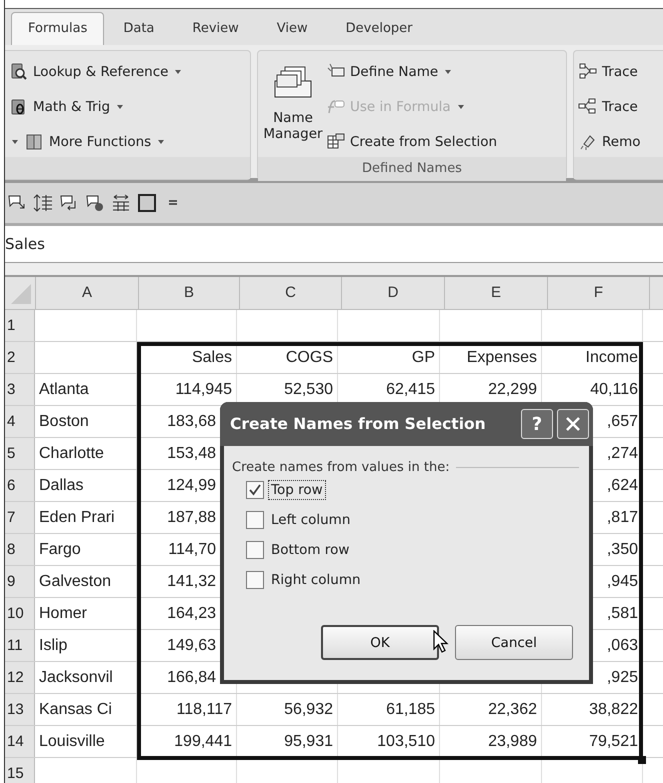 The width and height of the screenshot is (663, 783). Describe the element at coordinates (622, 677) in the screenshot. I see `table-cell: ,925` at that location.